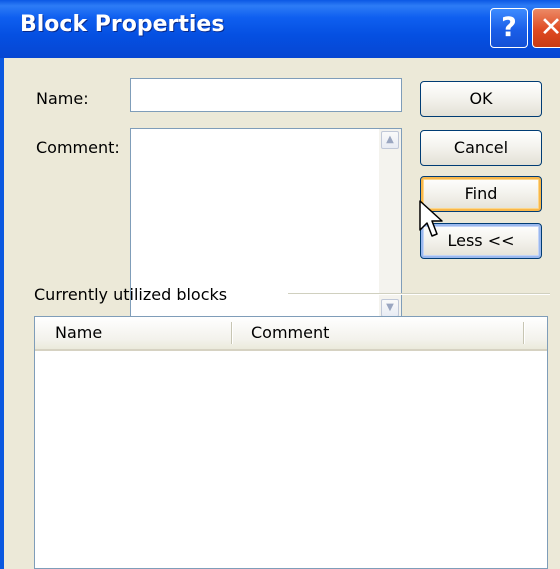  I want to click on help-button: ?, so click(509, 28).